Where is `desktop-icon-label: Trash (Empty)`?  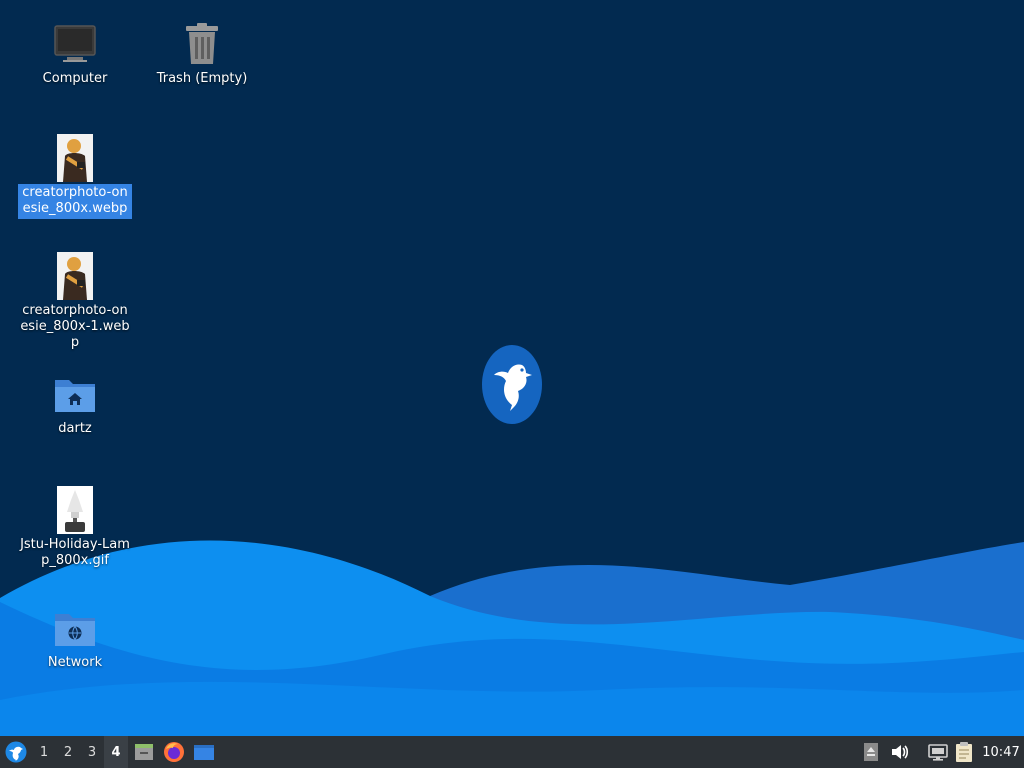 desktop-icon-label: Trash (Empty) is located at coordinates (202, 78).